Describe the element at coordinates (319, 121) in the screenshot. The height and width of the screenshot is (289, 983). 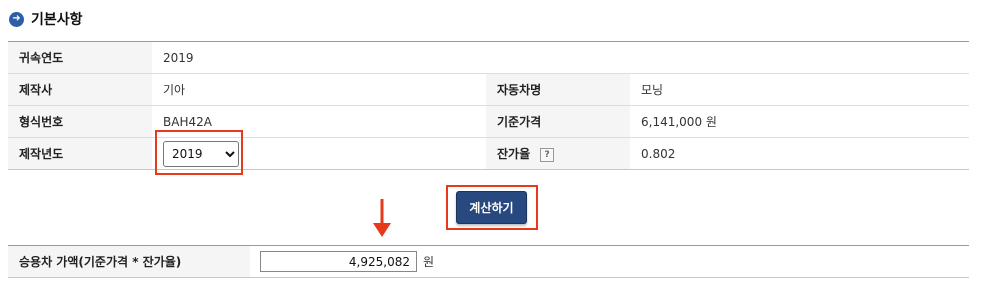
I see `type-value: BAH42A` at that location.